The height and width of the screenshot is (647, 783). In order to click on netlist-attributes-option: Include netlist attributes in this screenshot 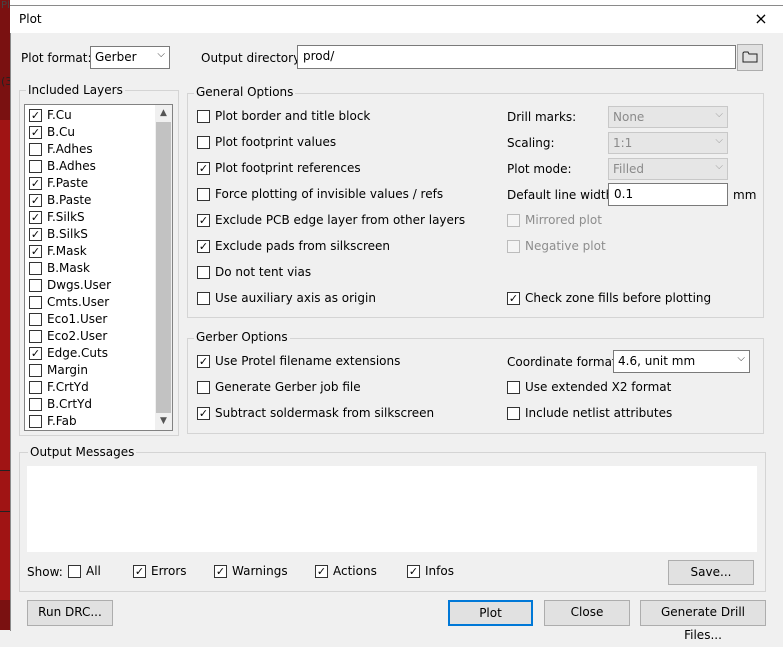, I will do `click(589, 413)`.